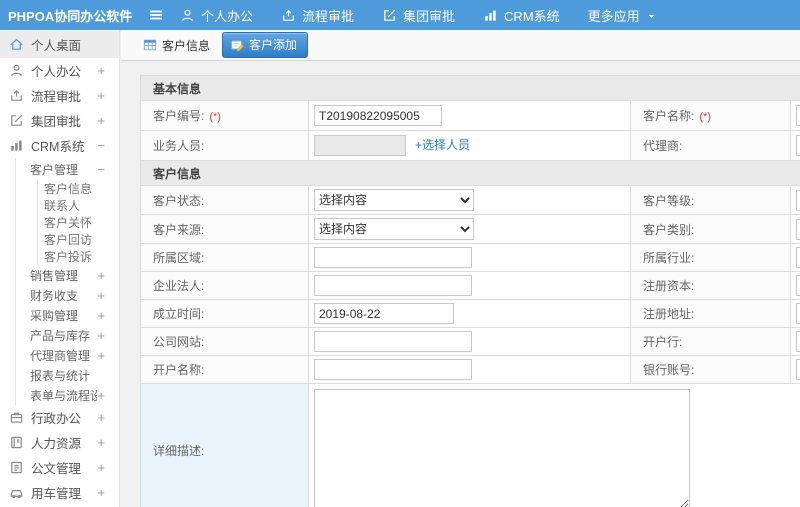  Describe the element at coordinates (798, 229) in the screenshot. I see `customer-category-input` at that location.